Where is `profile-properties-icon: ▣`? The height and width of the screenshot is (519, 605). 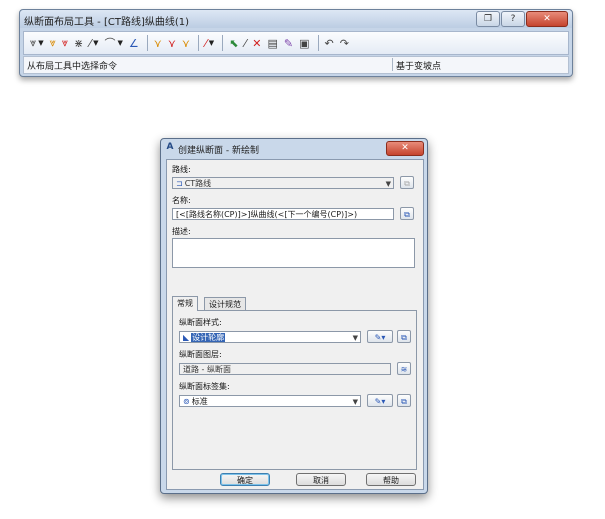 profile-properties-icon: ▣ is located at coordinates (304, 43).